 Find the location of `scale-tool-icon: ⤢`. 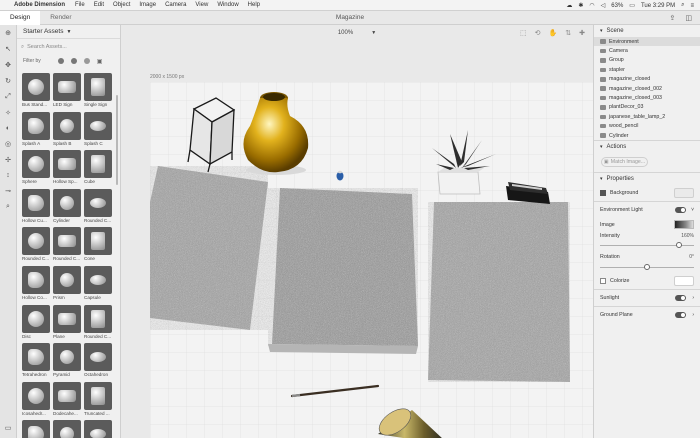

scale-tool-icon: ⤢ is located at coordinates (8, 97).